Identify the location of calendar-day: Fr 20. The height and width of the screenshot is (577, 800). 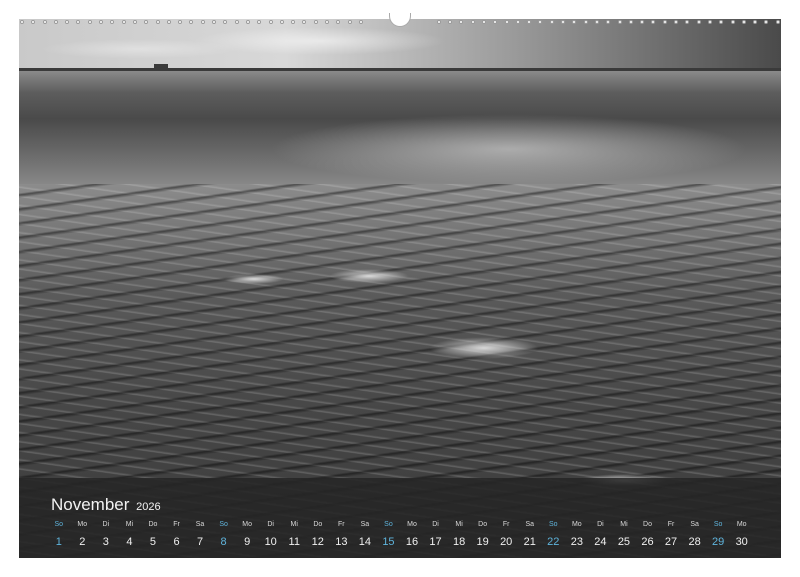
(506, 535).